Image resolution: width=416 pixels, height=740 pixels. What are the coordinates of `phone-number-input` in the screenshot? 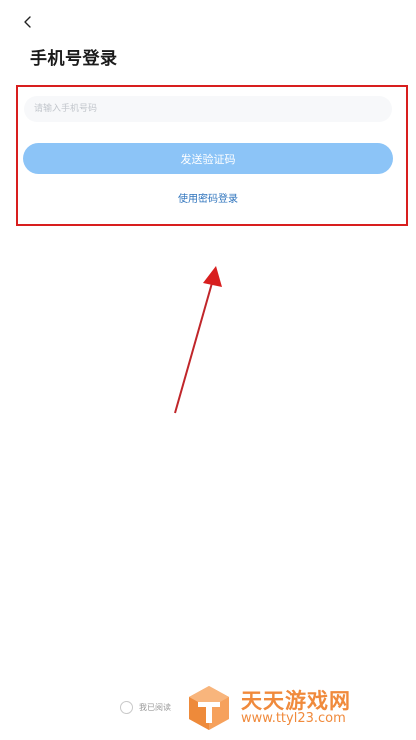 It's located at (208, 109).